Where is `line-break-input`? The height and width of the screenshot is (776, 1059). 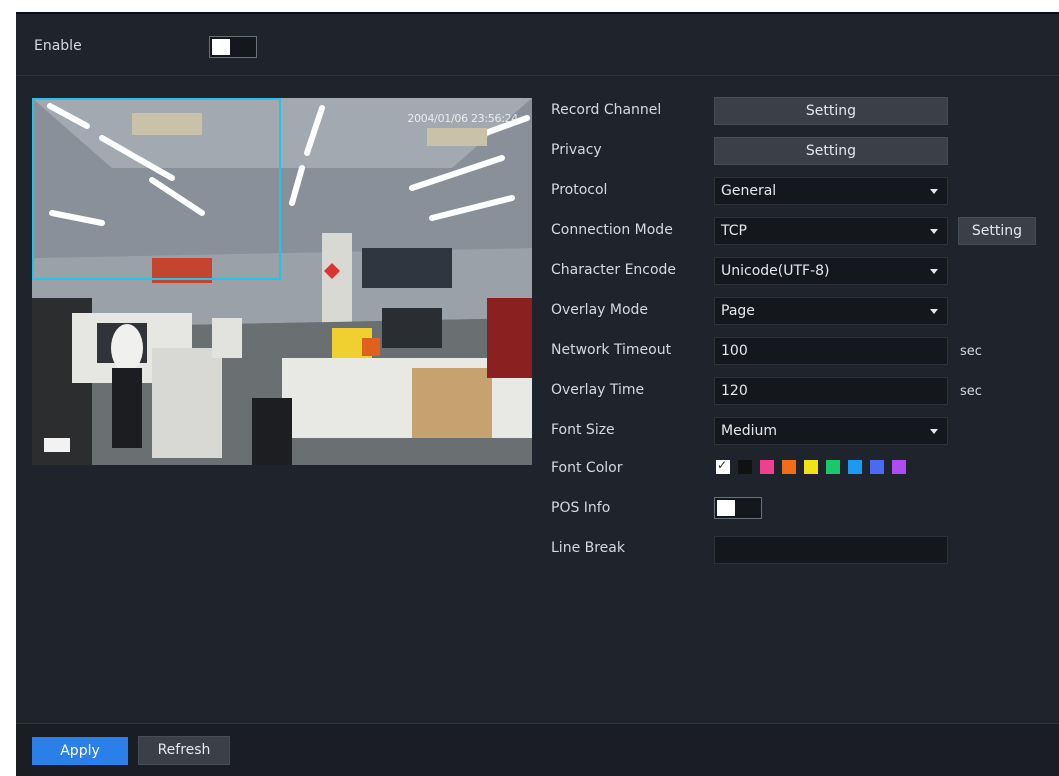 line-break-input is located at coordinates (831, 550).